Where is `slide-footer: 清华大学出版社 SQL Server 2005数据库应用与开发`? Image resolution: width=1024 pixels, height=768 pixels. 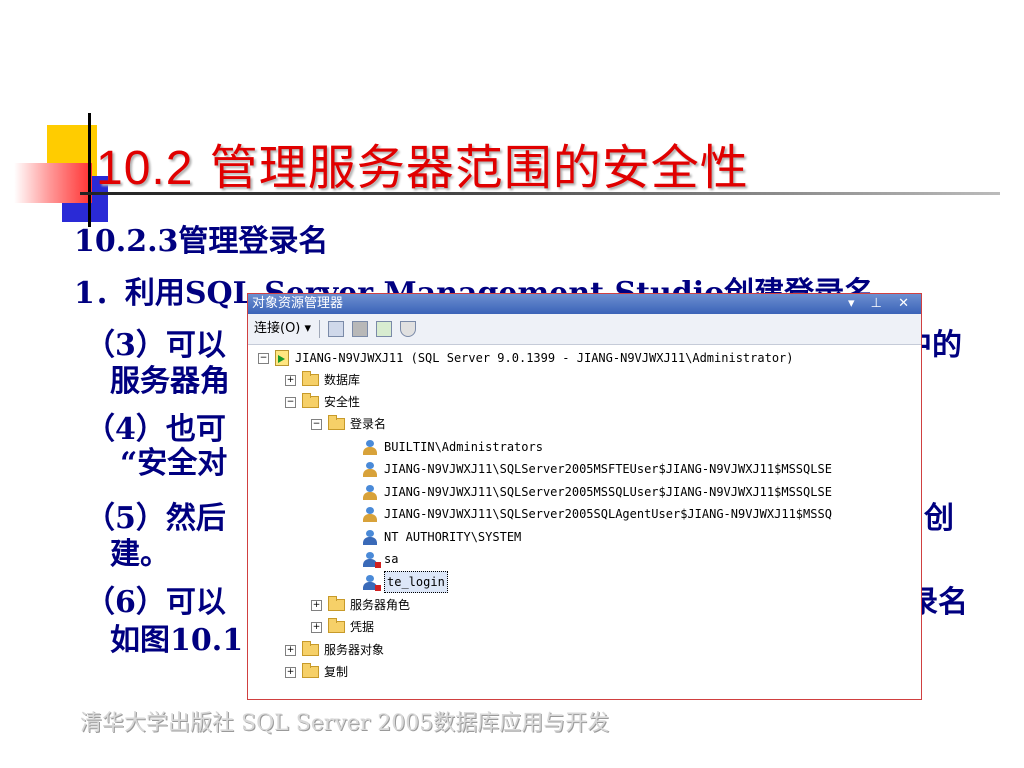
slide-footer: 清华大学出版社 SQL Server 2005数据库应用与开发 is located at coordinates (345, 723).